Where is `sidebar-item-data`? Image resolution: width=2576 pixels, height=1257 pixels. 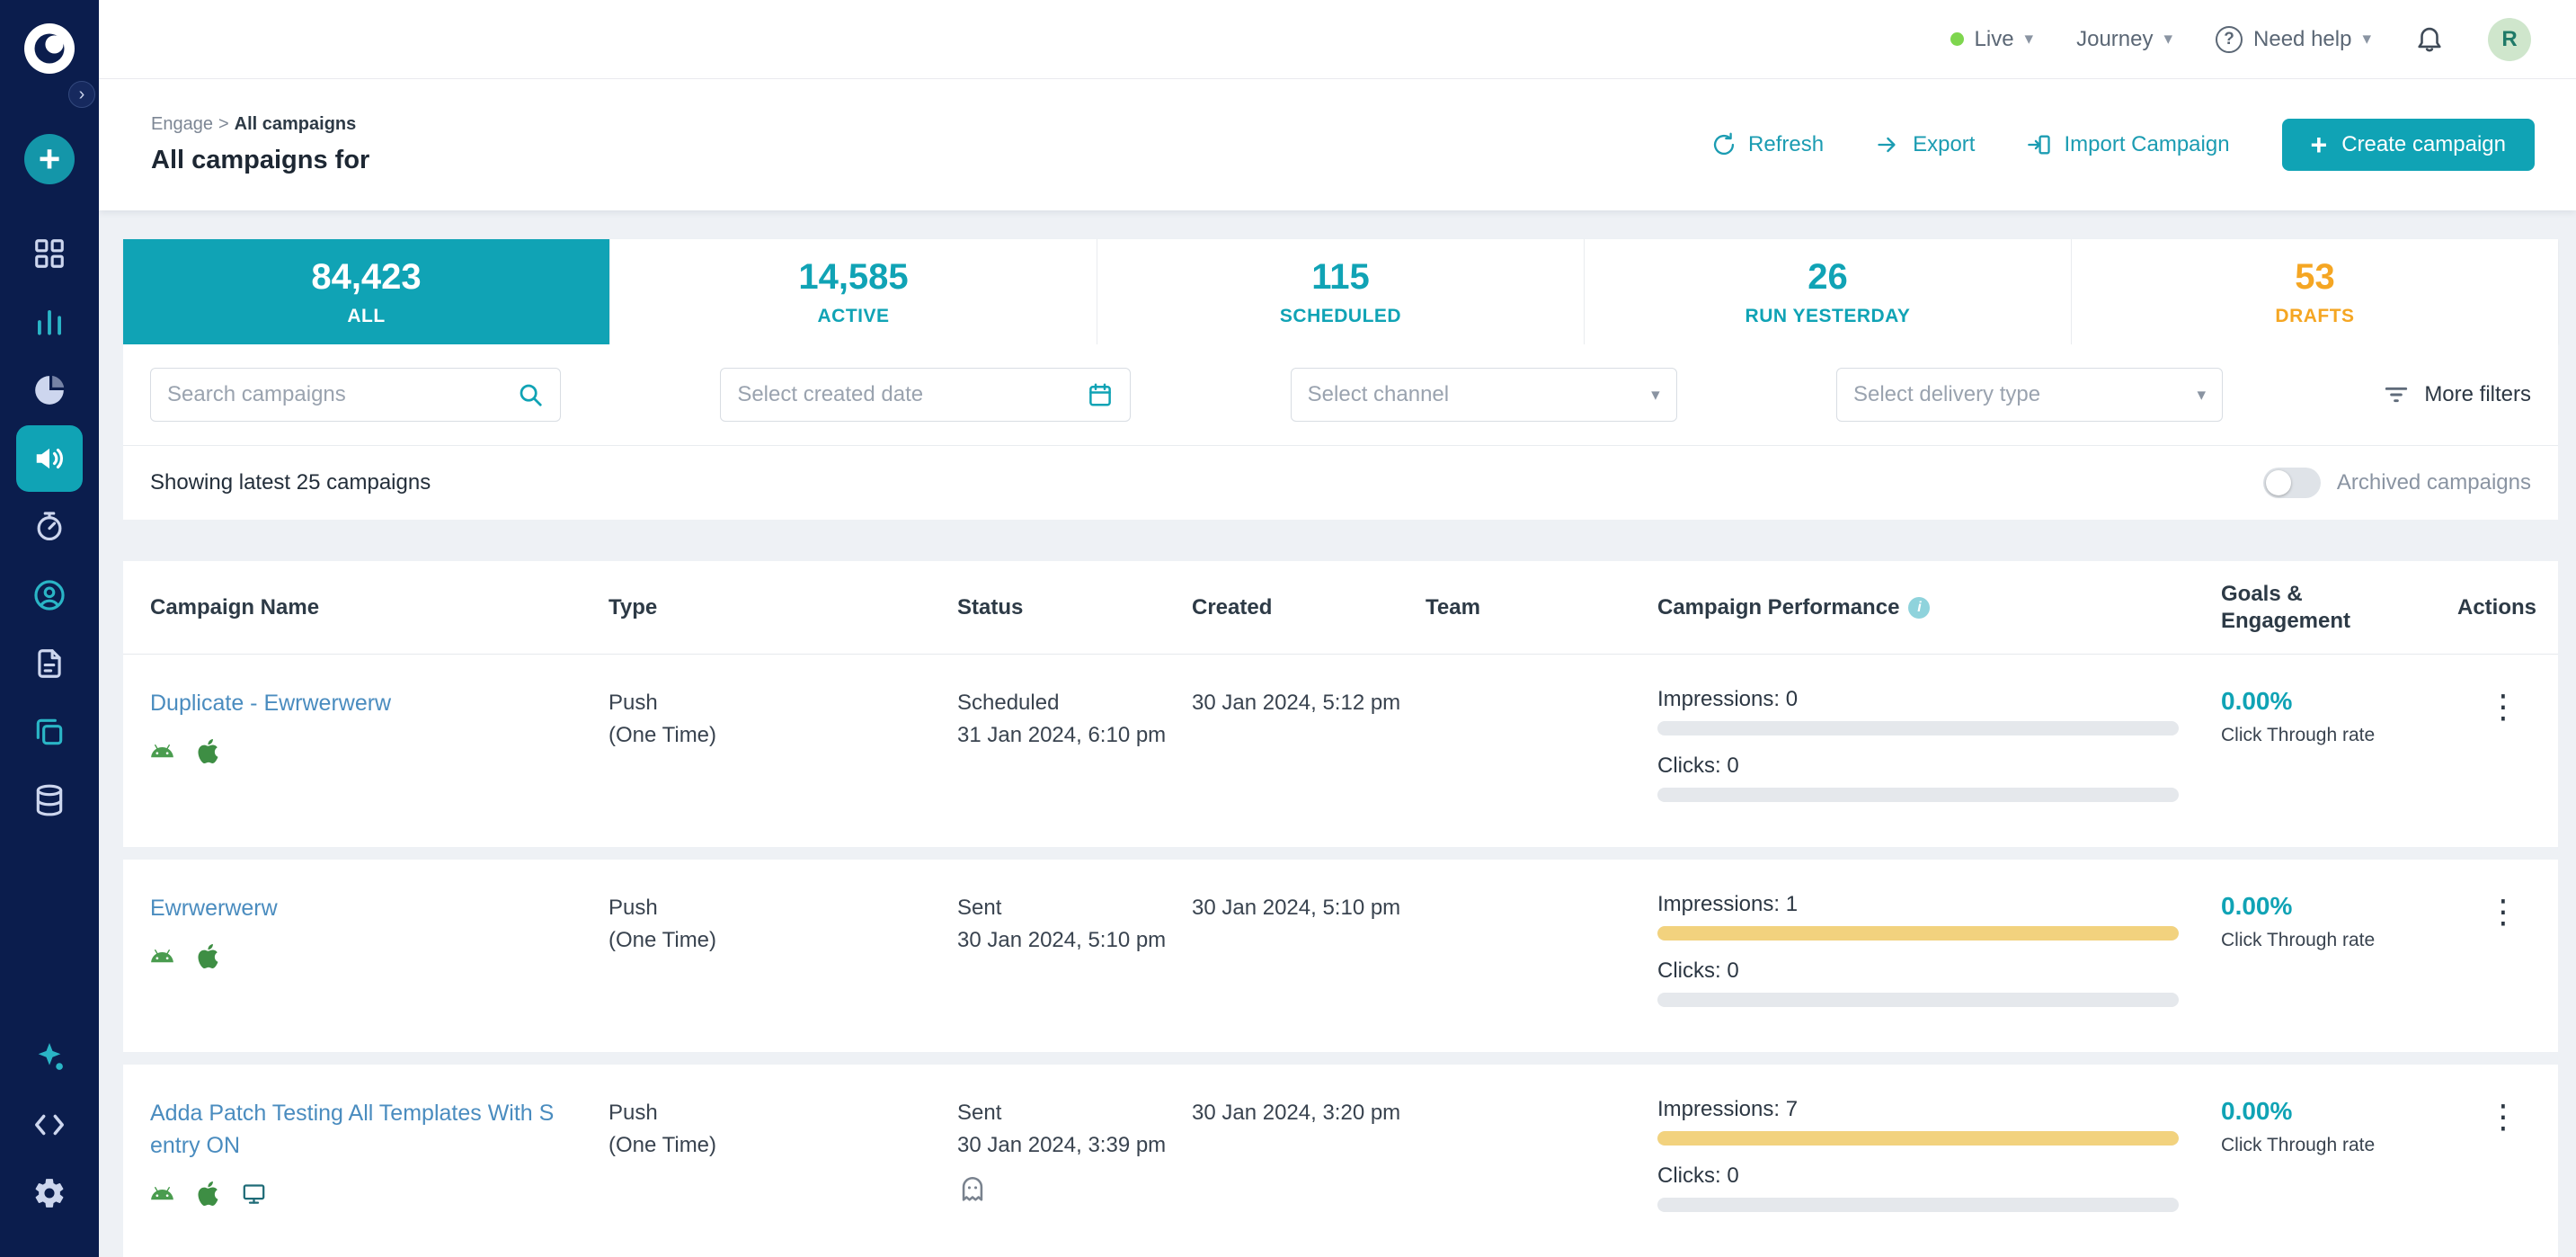 sidebar-item-data is located at coordinates (49, 800).